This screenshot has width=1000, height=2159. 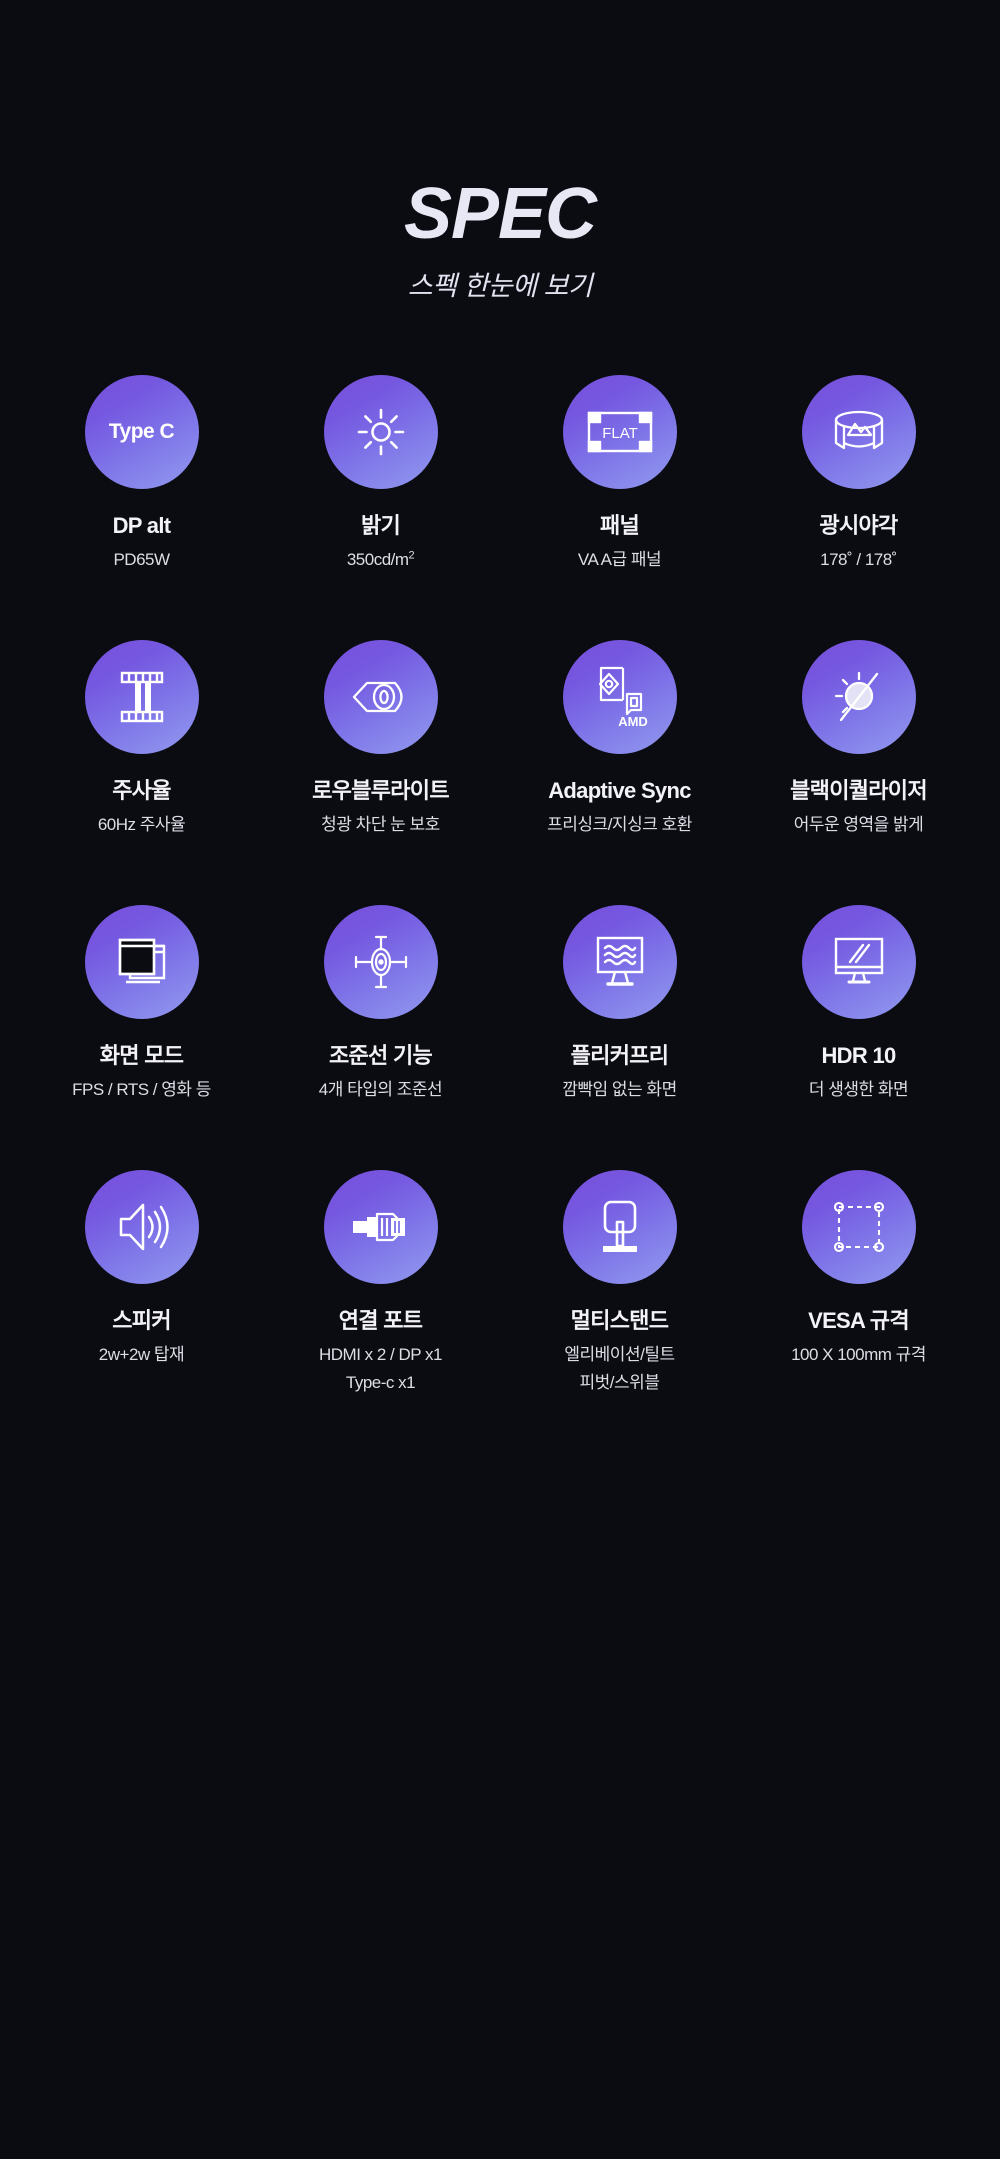 What do you see at coordinates (619, 1055) in the screenshot?
I see `spec-title: 플리커프리` at bounding box center [619, 1055].